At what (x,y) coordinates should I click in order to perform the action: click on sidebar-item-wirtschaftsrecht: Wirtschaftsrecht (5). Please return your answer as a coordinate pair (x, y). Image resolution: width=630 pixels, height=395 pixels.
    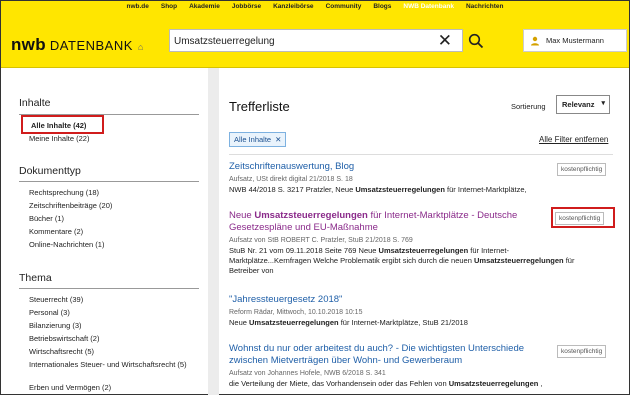
    Looking at the image, I should click on (61, 351).